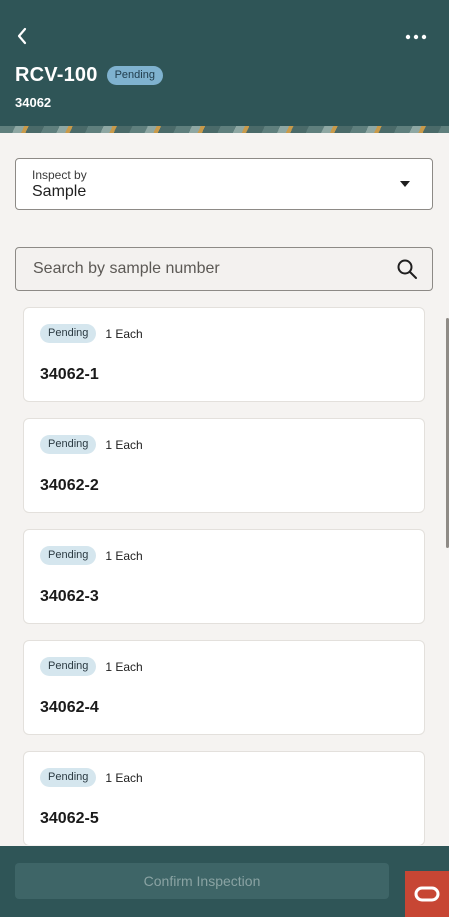 Image resolution: width=449 pixels, height=917 pixels. What do you see at coordinates (224, 129) in the screenshot?
I see `header-banner-image` at bounding box center [224, 129].